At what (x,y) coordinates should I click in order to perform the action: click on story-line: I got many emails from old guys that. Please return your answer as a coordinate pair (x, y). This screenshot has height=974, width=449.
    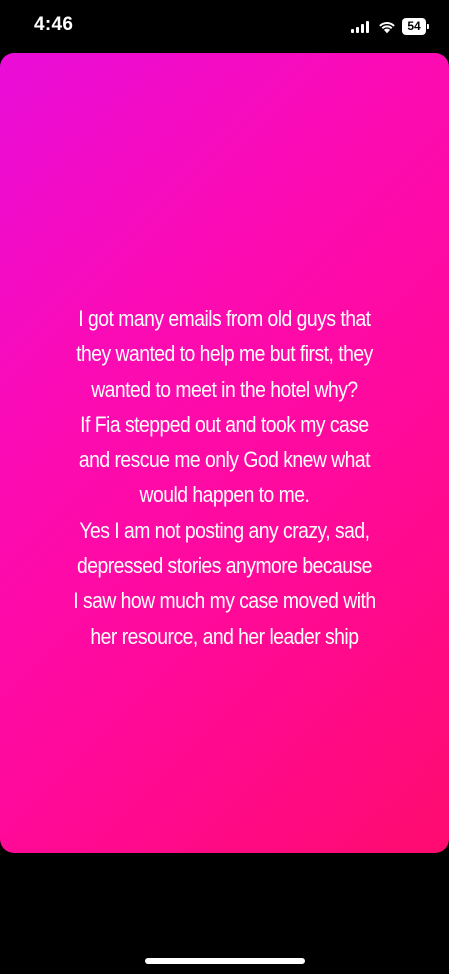
    Looking at the image, I should click on (224, 318).